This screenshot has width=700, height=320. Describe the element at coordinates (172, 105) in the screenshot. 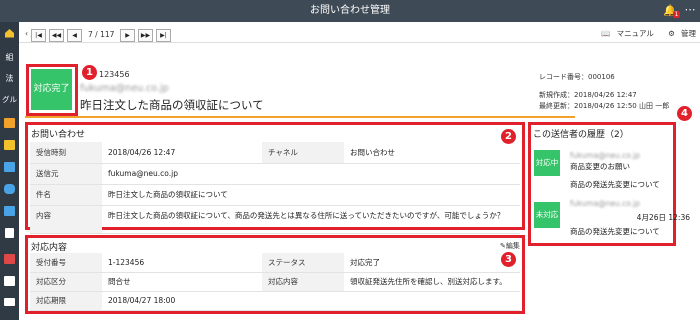

I see `record-subject: 昨日注文した商品の領収証について` at that location.